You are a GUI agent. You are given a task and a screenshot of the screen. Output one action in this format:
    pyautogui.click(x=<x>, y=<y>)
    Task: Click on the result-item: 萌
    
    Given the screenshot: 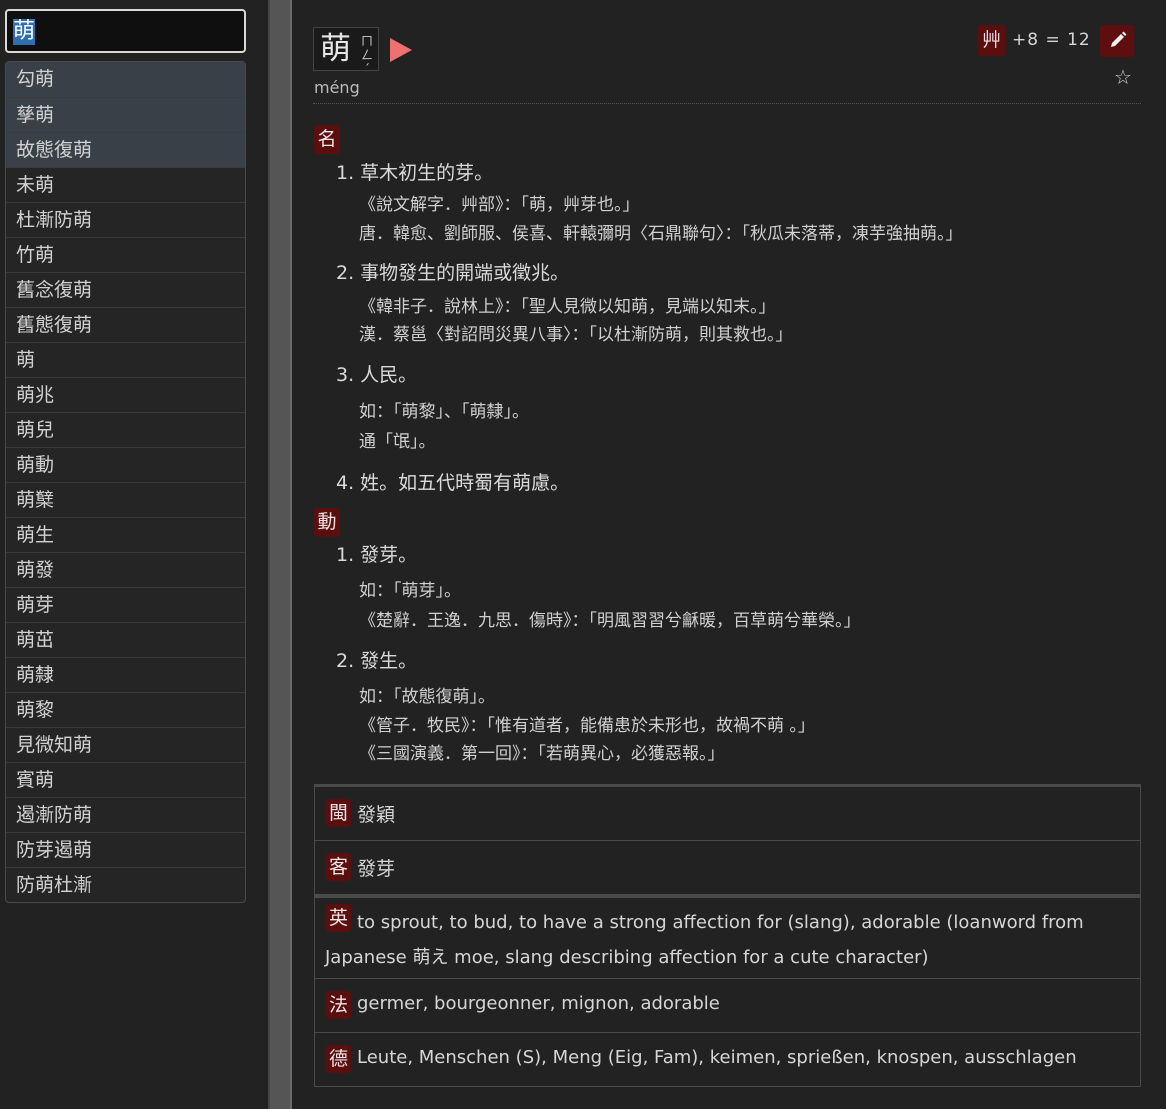 What is the action you would take?
    pyautogui.click(x=125, y=359)
    